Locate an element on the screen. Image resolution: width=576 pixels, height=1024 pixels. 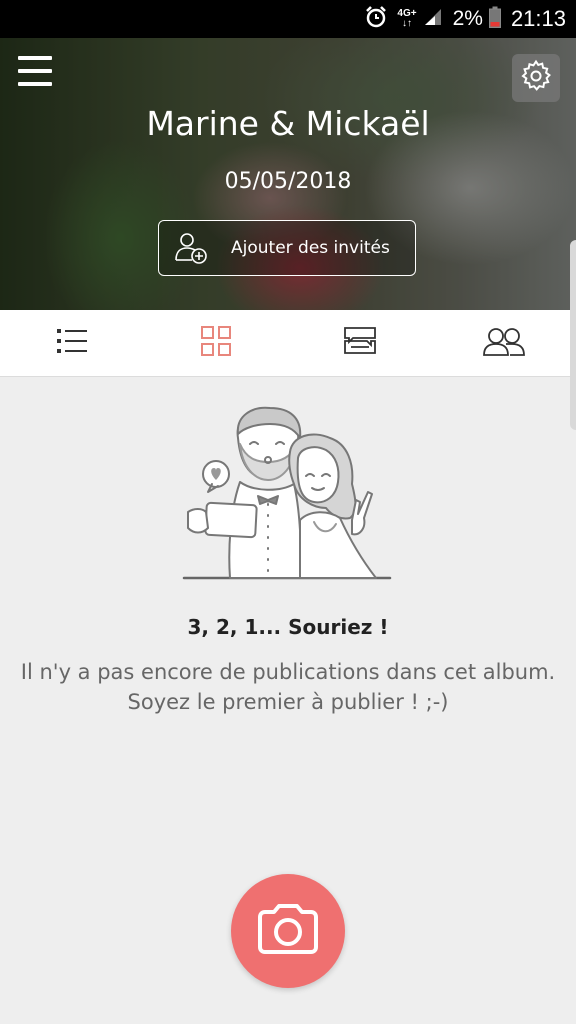
network-arrows: ↓↑ is located at coordinates (406, 23).